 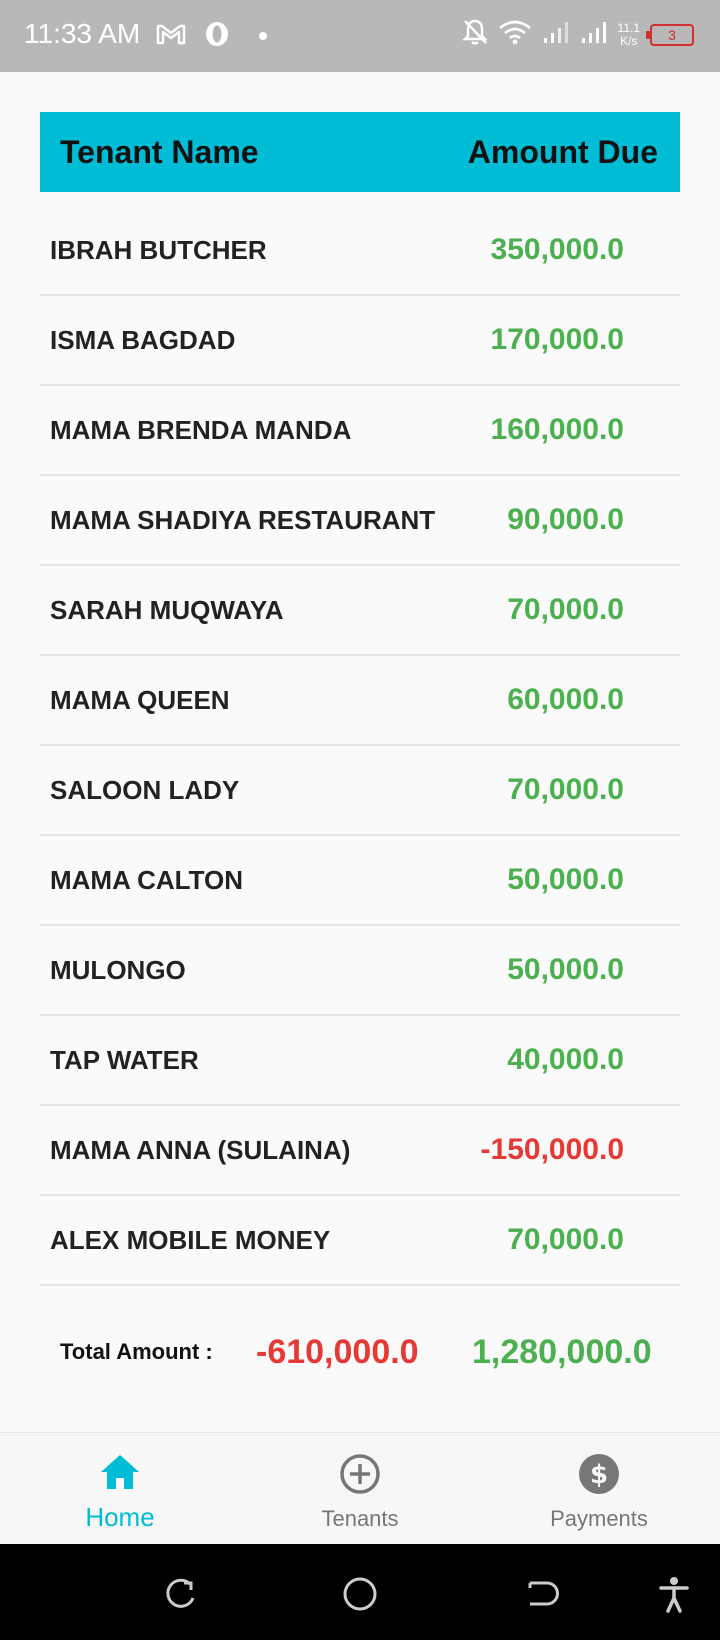 I want to click on nav-home: Home, so click(x=120, y=1489).